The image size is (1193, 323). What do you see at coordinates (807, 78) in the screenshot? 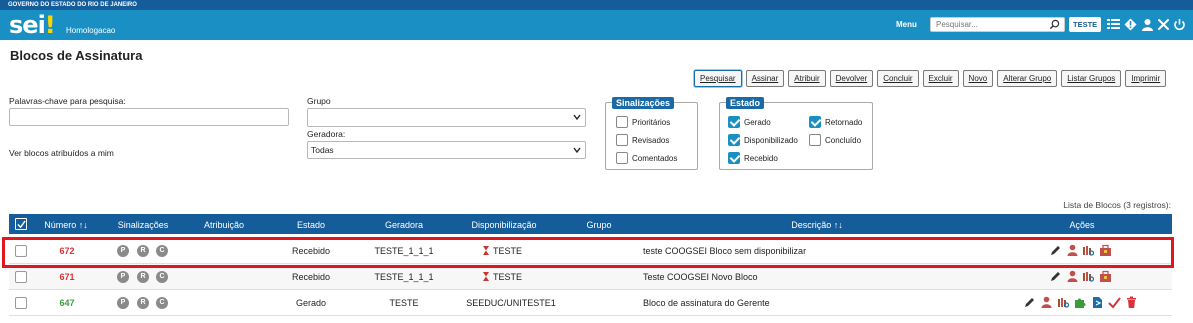
I see `assign-button: Atribuir` at bounding box center [807, 78].